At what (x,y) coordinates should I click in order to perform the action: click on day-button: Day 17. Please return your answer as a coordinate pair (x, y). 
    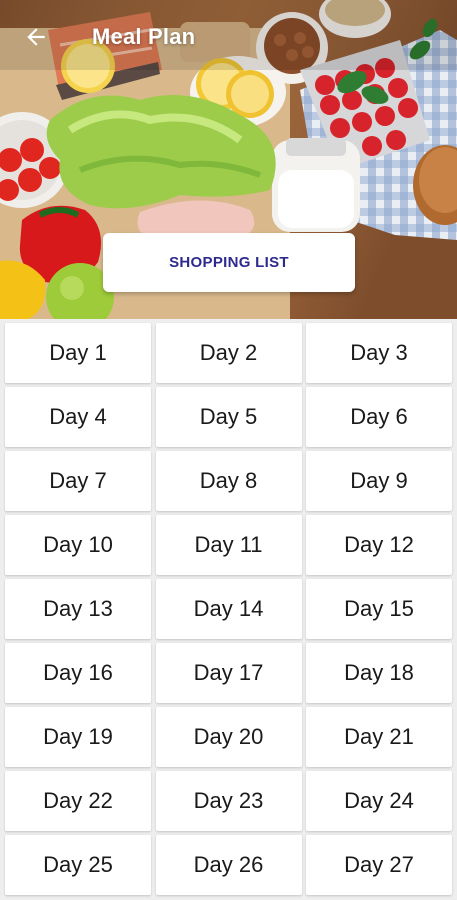
    Looking at the image, I should click on (228, 673).